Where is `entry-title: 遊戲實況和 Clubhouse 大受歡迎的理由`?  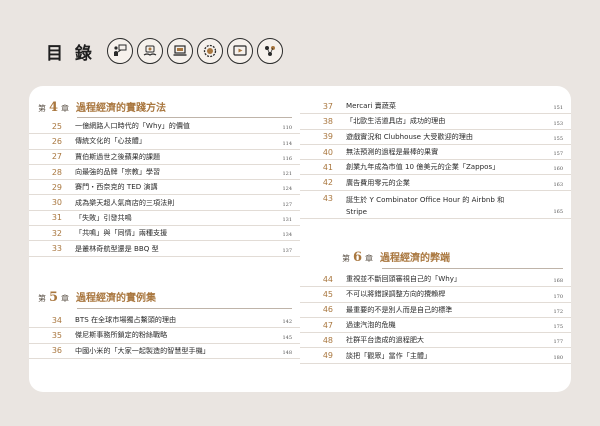
entry-title: 遊戲實況和 Clubhouse 大受歡迎的理由 is located at coordinates (409, 136).